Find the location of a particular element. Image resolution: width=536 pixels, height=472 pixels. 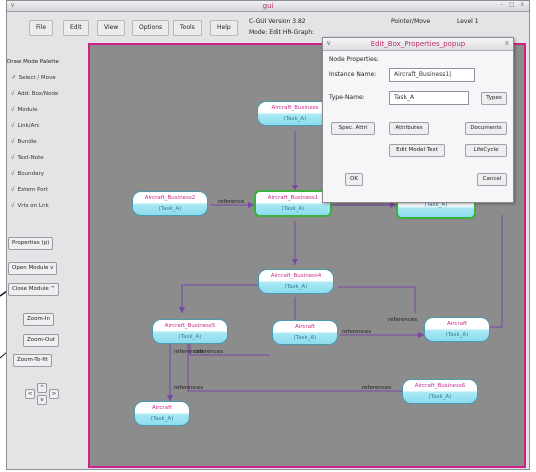

menu-help-button: Help is located at coordinates (224, 28).